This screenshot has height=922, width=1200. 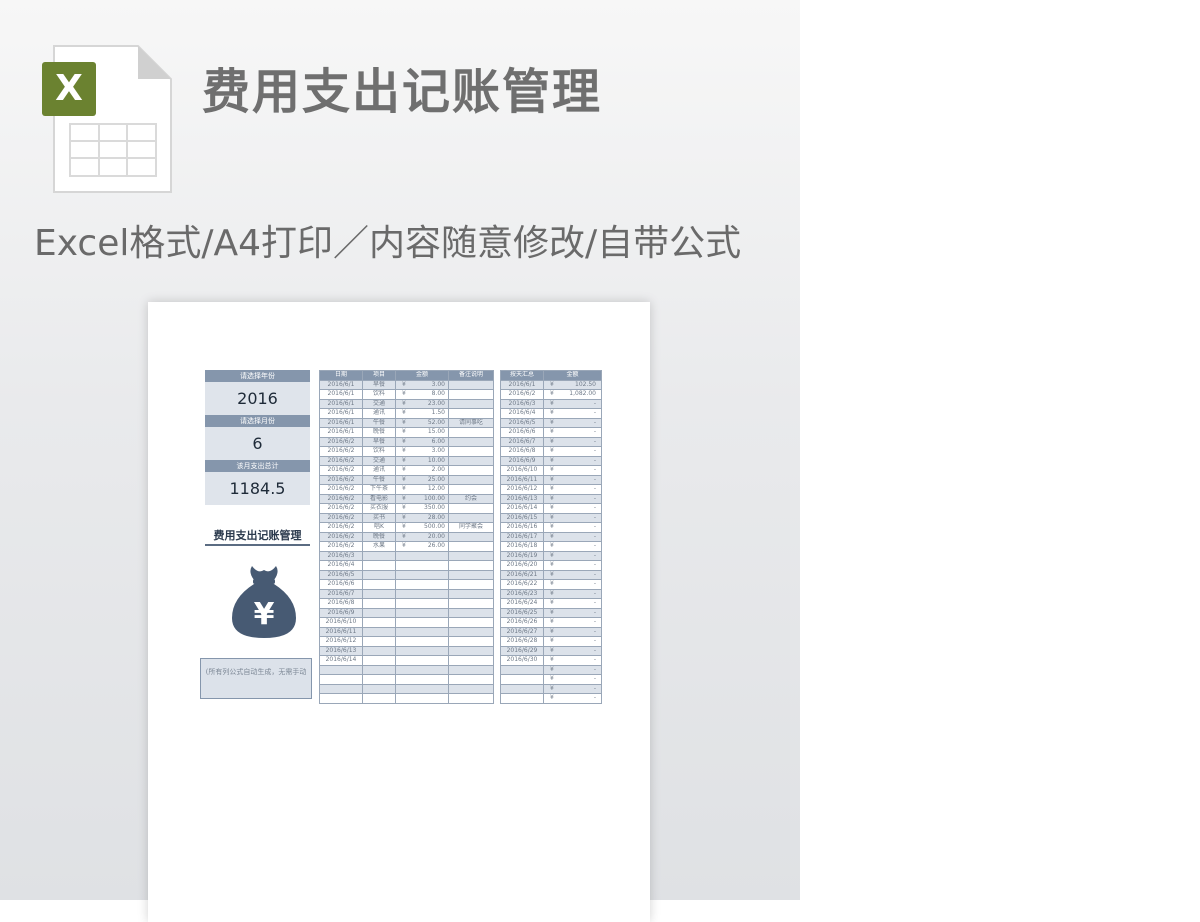 I want to click on amount-cell: ¥12.00, so click(x=422, y=489).